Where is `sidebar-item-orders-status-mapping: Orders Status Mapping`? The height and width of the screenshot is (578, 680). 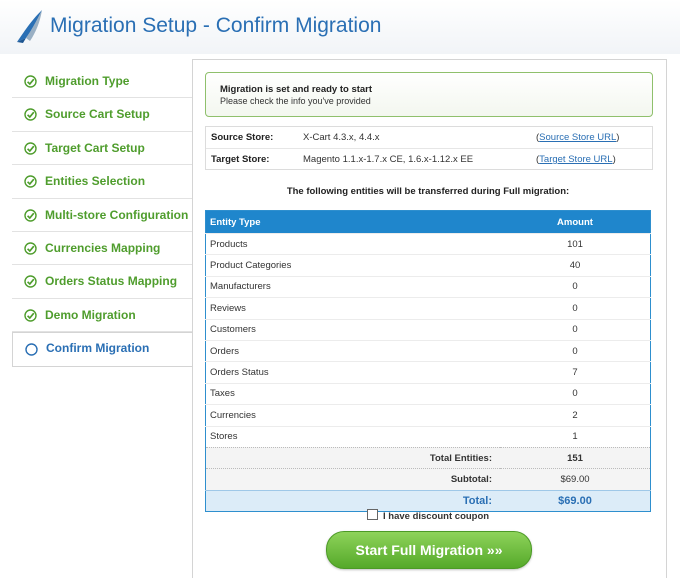 sidebar-item-orders-status-mapping: Orders Status Mapping is located at coordinates (102, 282).